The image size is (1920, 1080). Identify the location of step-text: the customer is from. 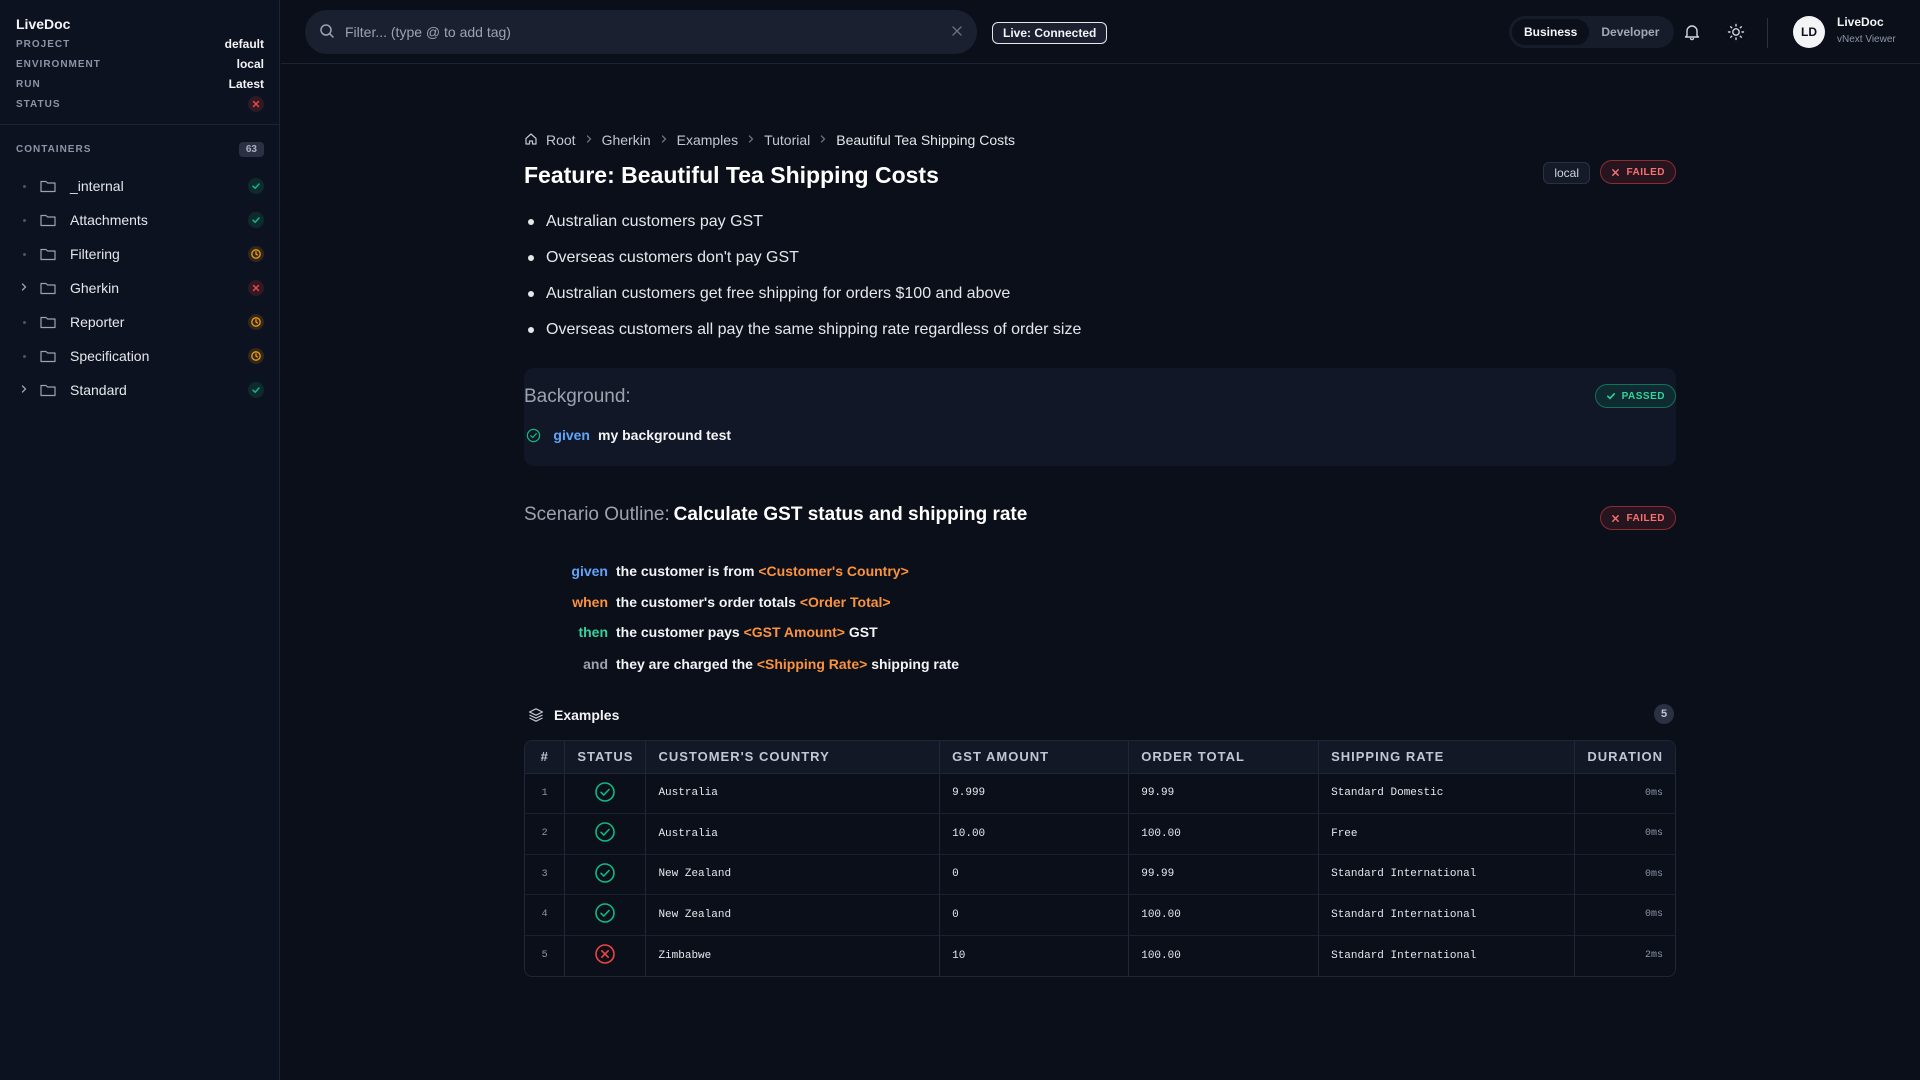
(685, 571).